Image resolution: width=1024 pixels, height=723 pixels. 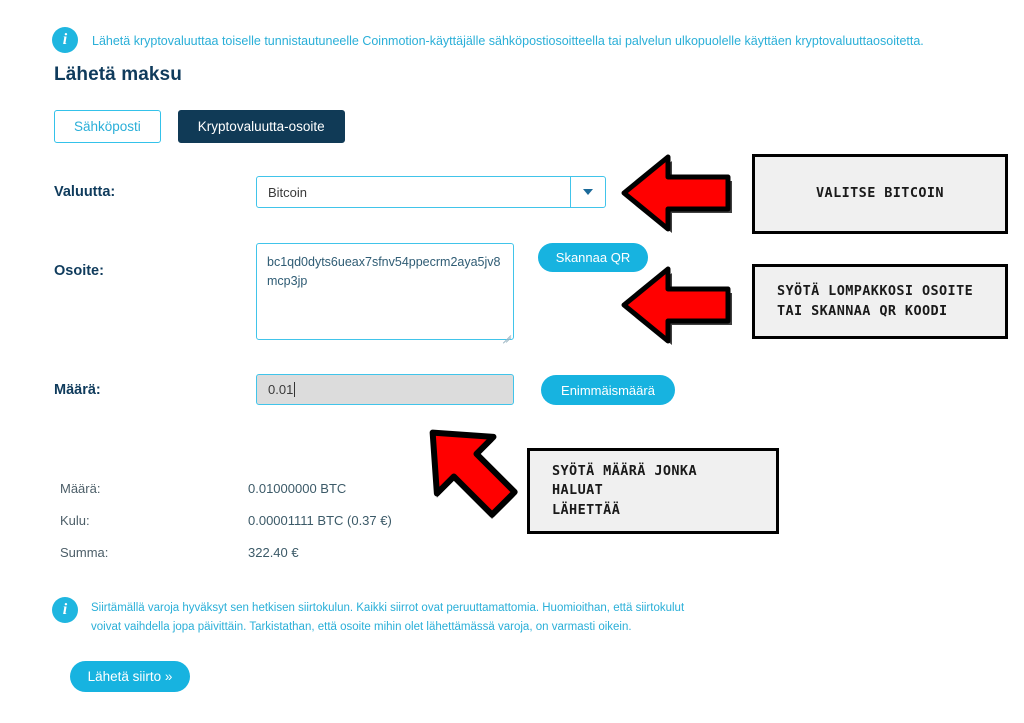 I want to click on payment-method-tabs: Sähköposti Kryptovaluutta-osoite, so click(x=199, y=126).